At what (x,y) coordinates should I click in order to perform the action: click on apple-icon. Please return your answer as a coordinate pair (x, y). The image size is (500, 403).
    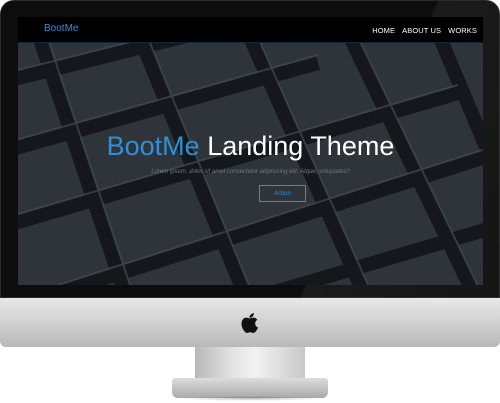
    Looking at the image, I should click on (249, 323).